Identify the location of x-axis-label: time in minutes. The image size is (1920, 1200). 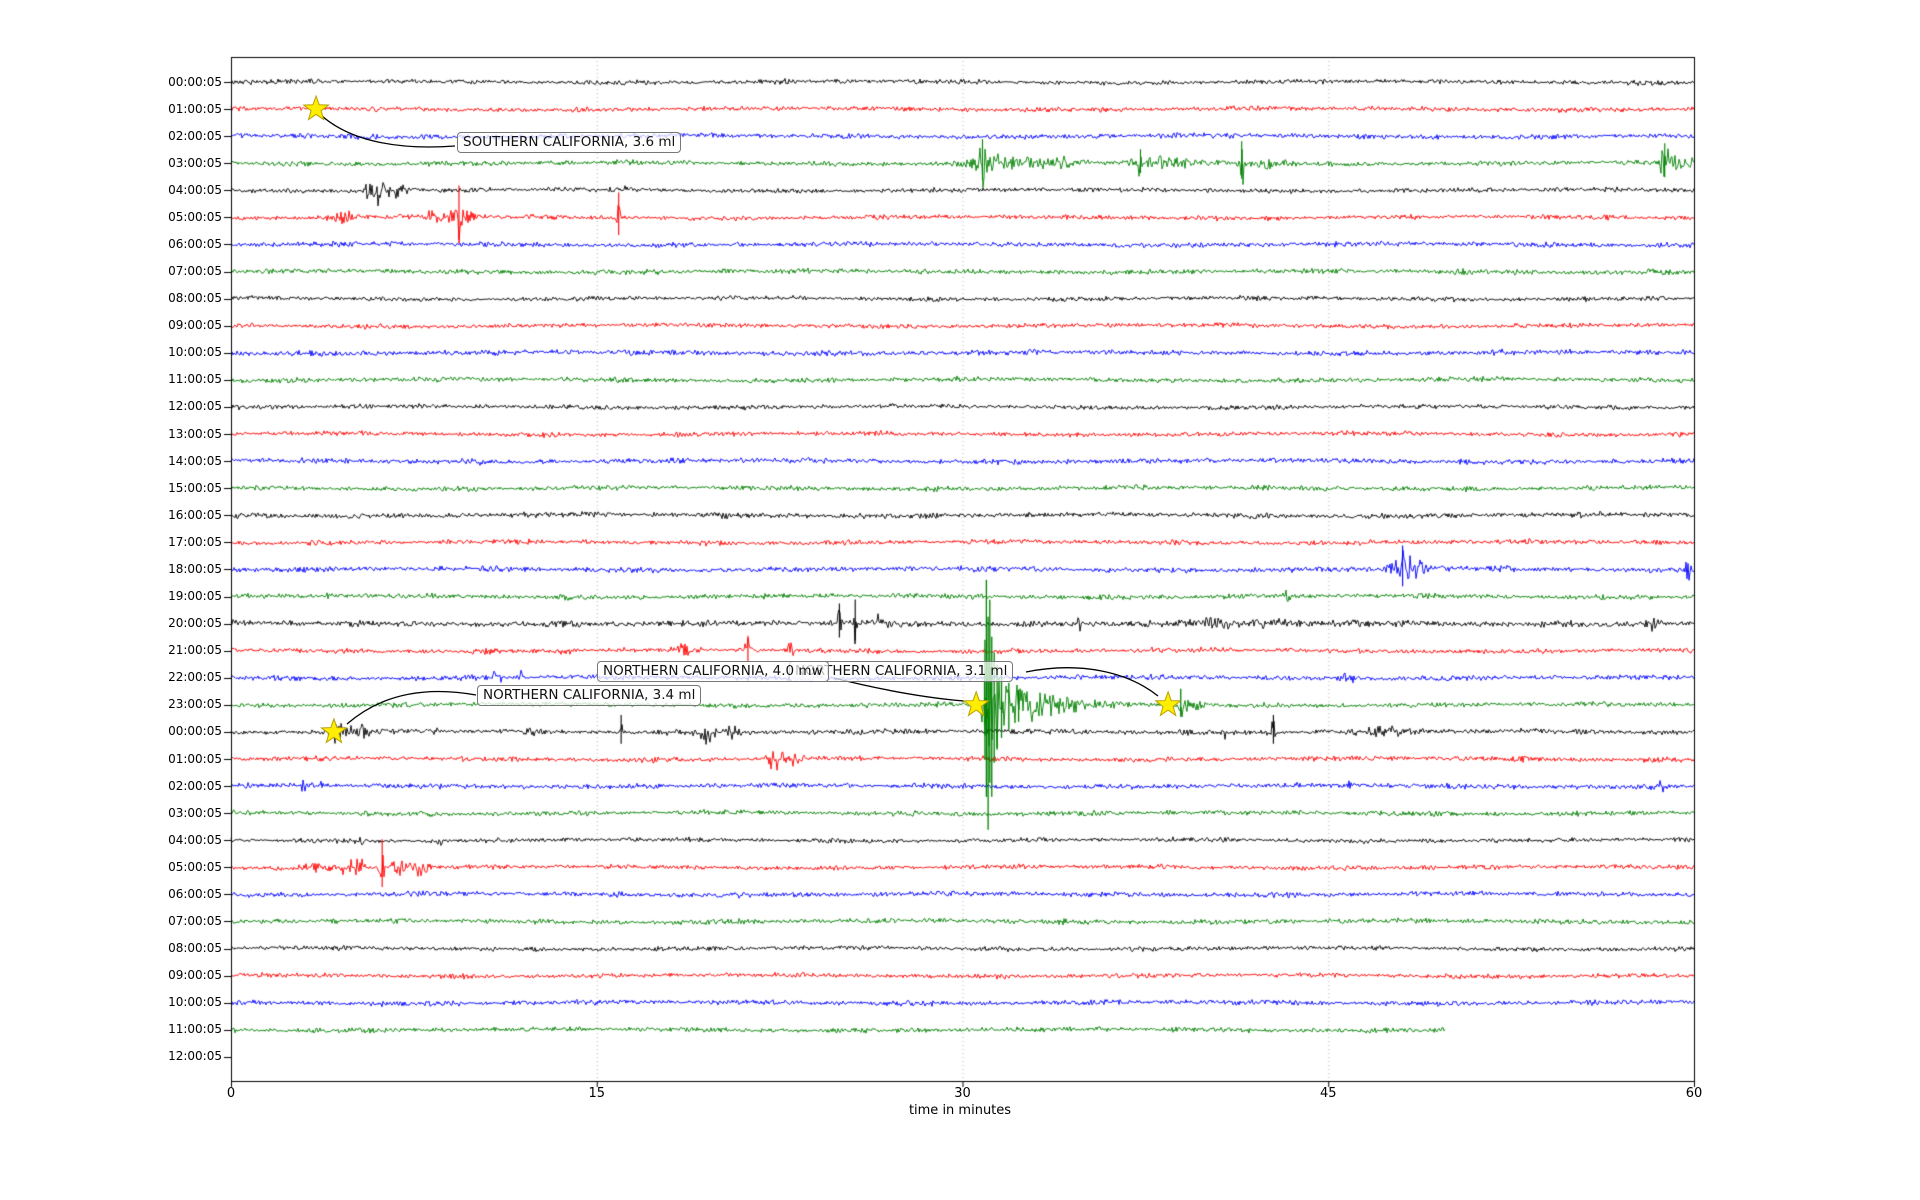
(960, 1110).